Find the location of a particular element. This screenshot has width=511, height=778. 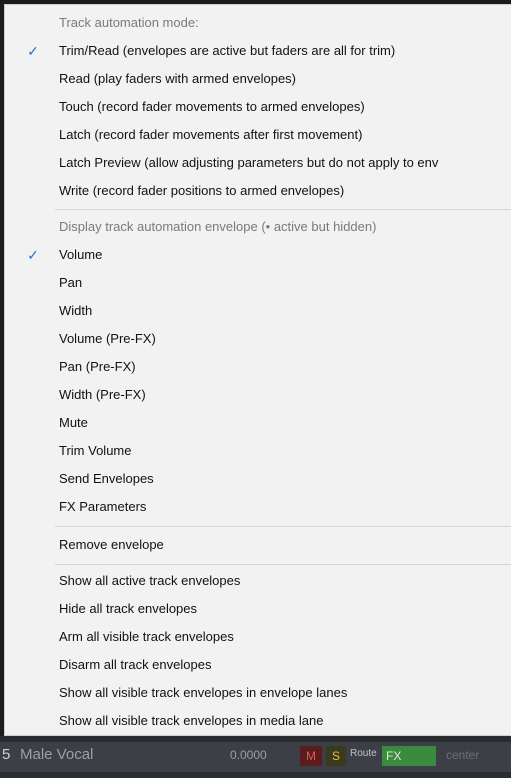

menu-item-label: Read (play faders with armed envelopes) is located at coordinates (178, 78).